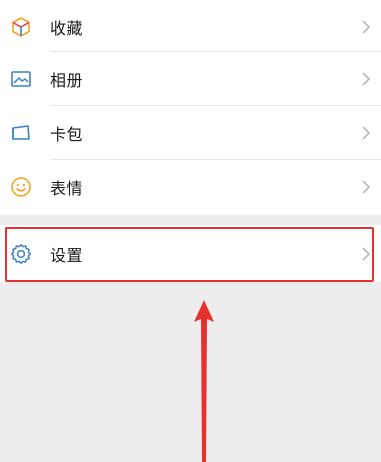 Image resolution: width=381 pixels, height=462 pixels. I want to click on menu-item-settings: 设置, so click(190, 253).